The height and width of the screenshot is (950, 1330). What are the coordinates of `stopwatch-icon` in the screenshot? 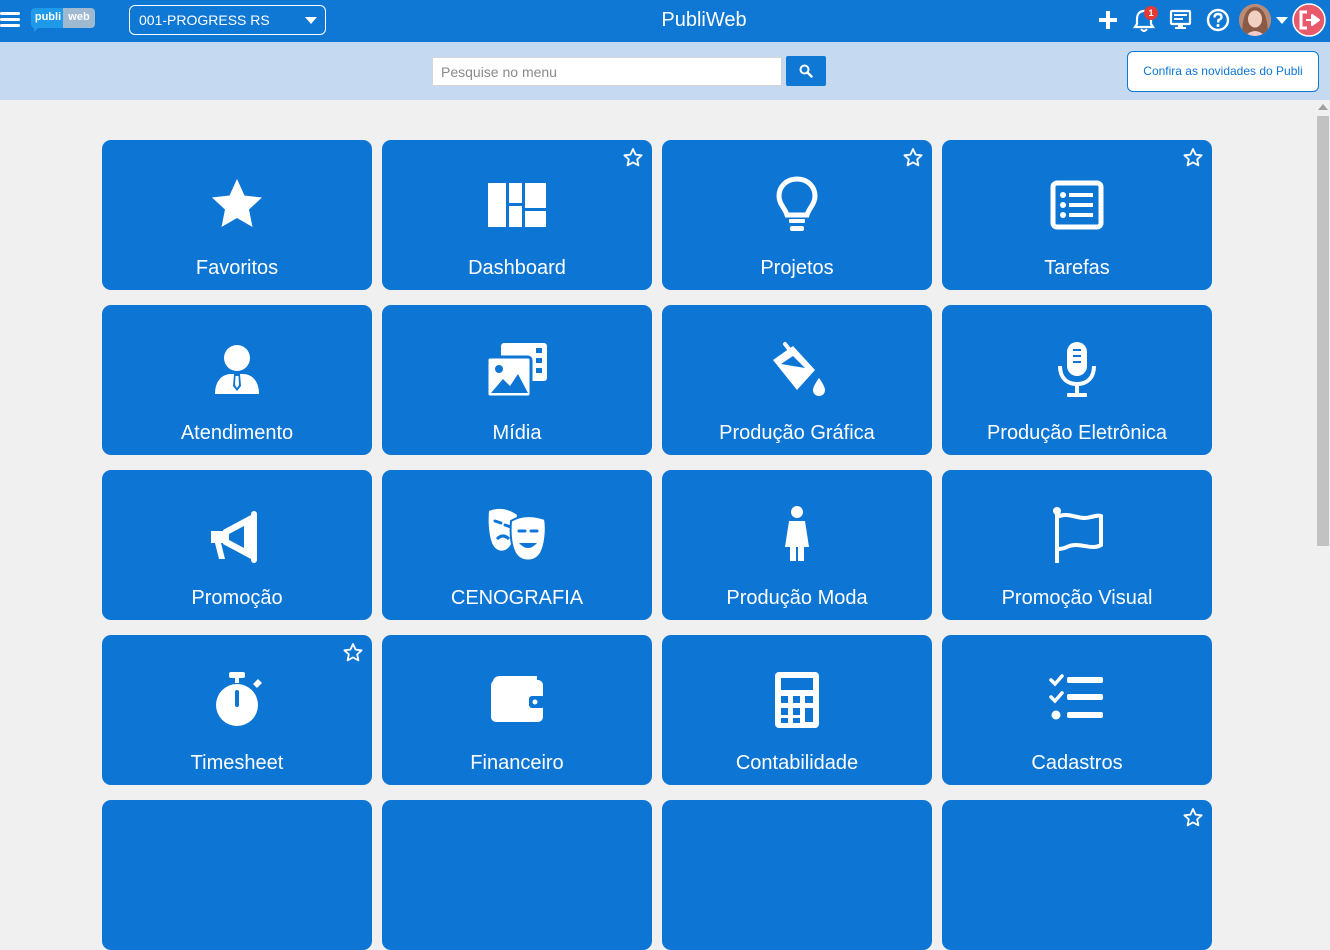 It's located at (239, 699).